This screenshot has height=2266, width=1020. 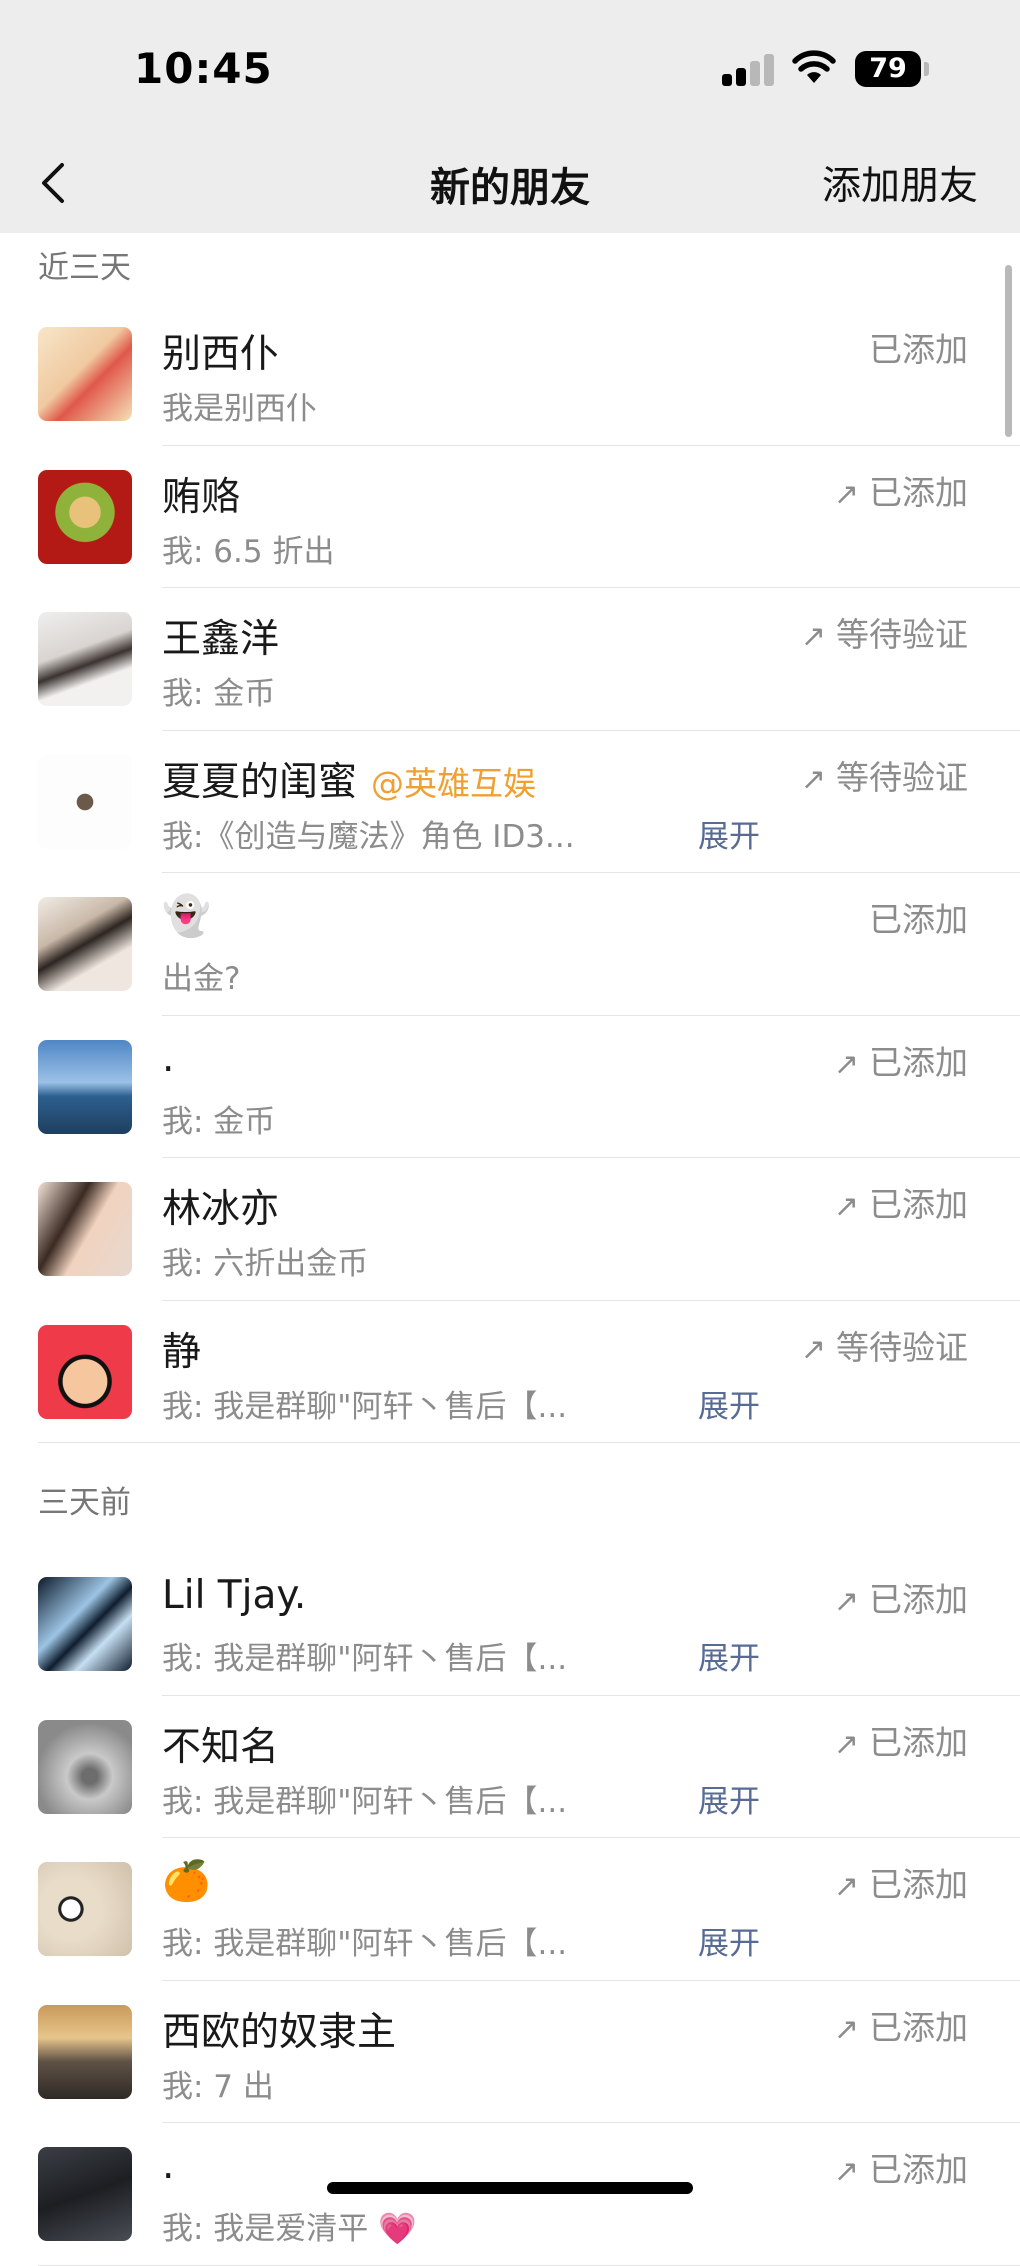 I want to click on friend-name-text: 静, so click(x=182, y=1352).